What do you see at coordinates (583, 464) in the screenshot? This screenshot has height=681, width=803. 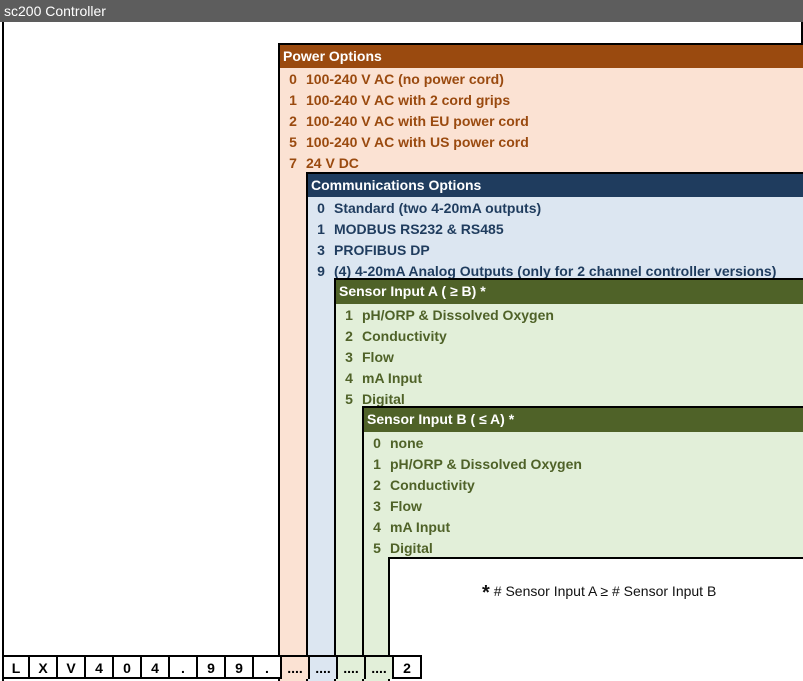 I see `sensor-b-option-1: 1 pH/ORP & Dissolved Oxygen` at bounding box center [583, 464].